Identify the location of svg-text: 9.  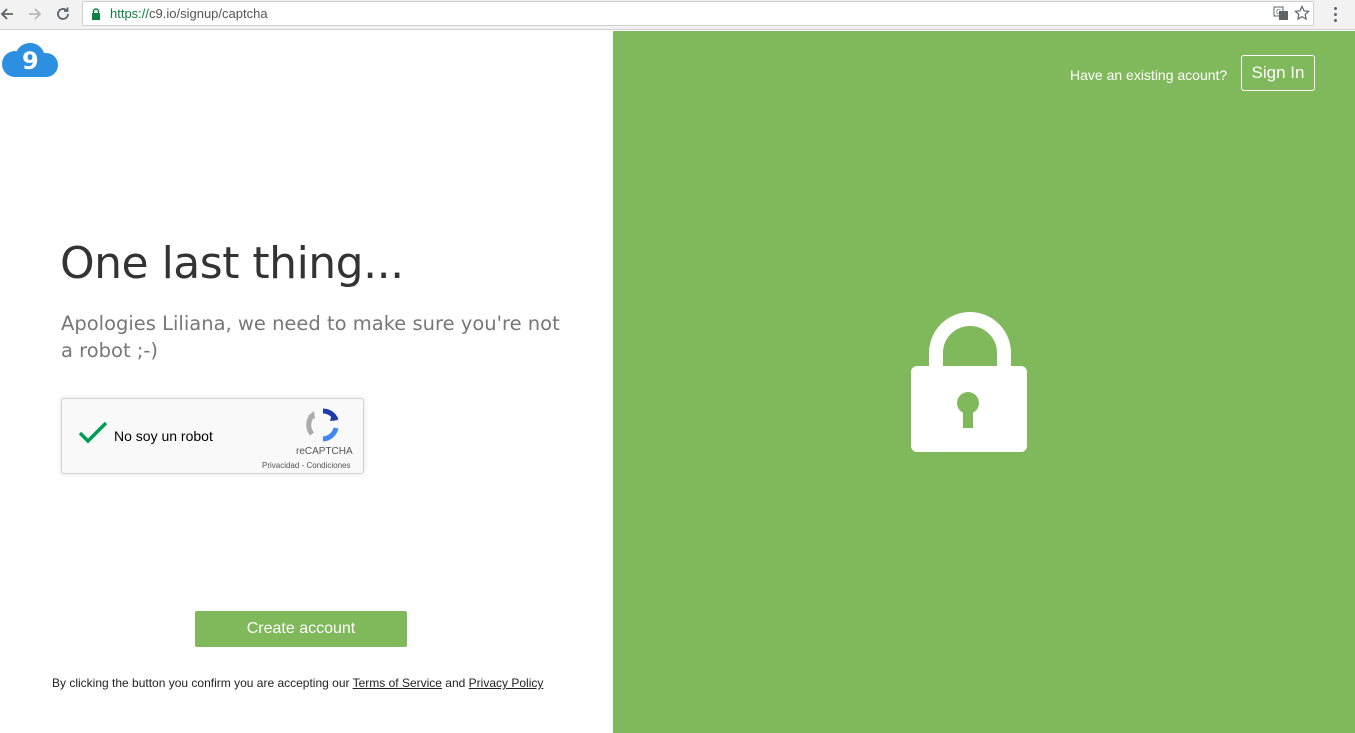
(30, 61).